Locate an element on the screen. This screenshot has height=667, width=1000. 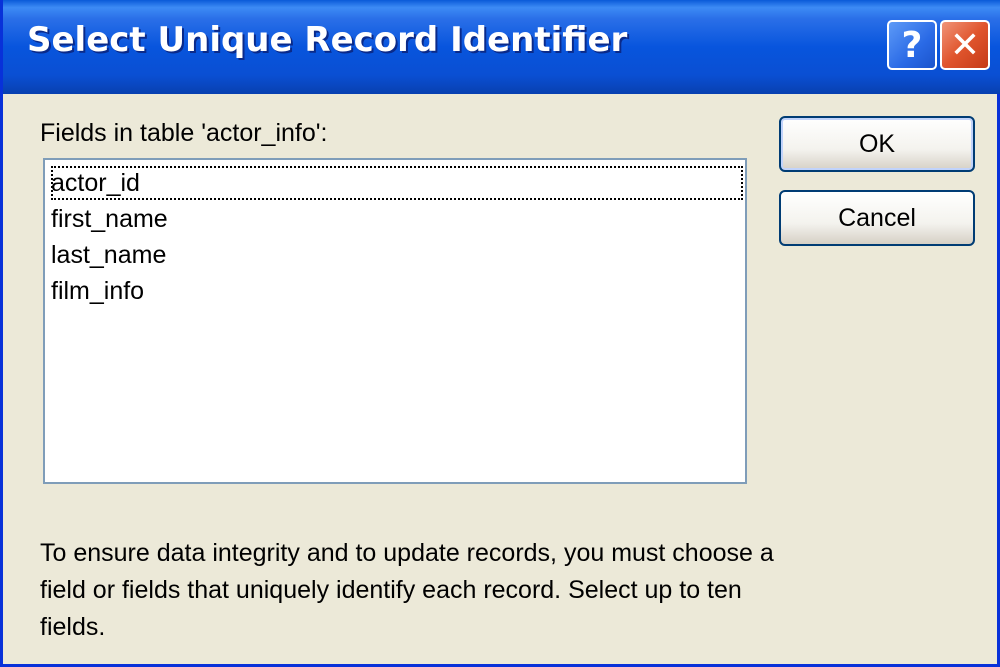
list-item-last-name: last_name is located at coordinates (108, 255).